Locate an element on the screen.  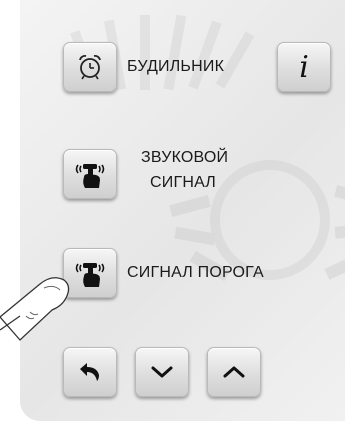
down-button is located at coordinates (162, 372).